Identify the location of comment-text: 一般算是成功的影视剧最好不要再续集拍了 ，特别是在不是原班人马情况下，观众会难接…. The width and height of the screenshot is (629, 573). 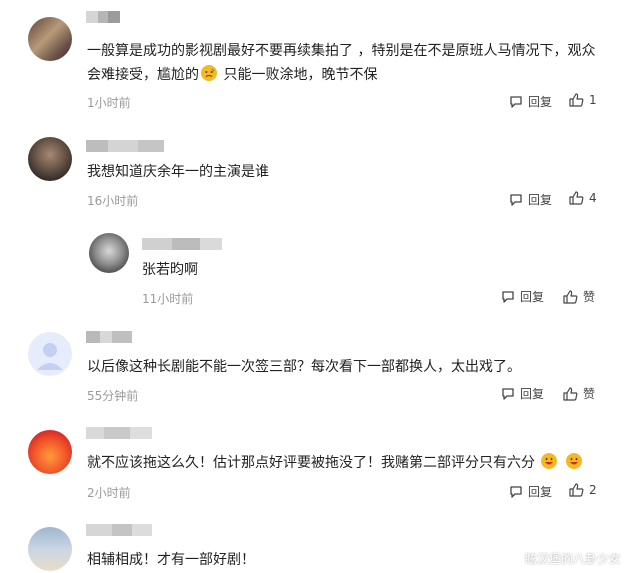
(341, 63).